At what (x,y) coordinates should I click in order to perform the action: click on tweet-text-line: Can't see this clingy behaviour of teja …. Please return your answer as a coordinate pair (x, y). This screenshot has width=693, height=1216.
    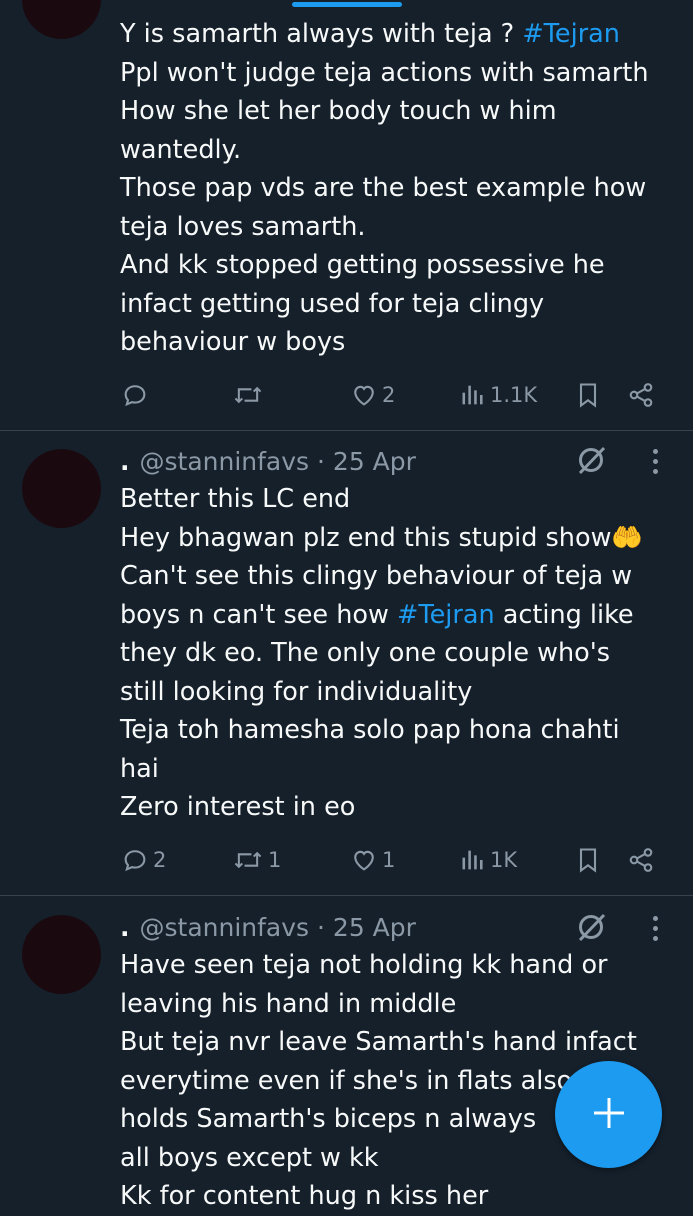
    Looking at the image, I should click on (400, 576).